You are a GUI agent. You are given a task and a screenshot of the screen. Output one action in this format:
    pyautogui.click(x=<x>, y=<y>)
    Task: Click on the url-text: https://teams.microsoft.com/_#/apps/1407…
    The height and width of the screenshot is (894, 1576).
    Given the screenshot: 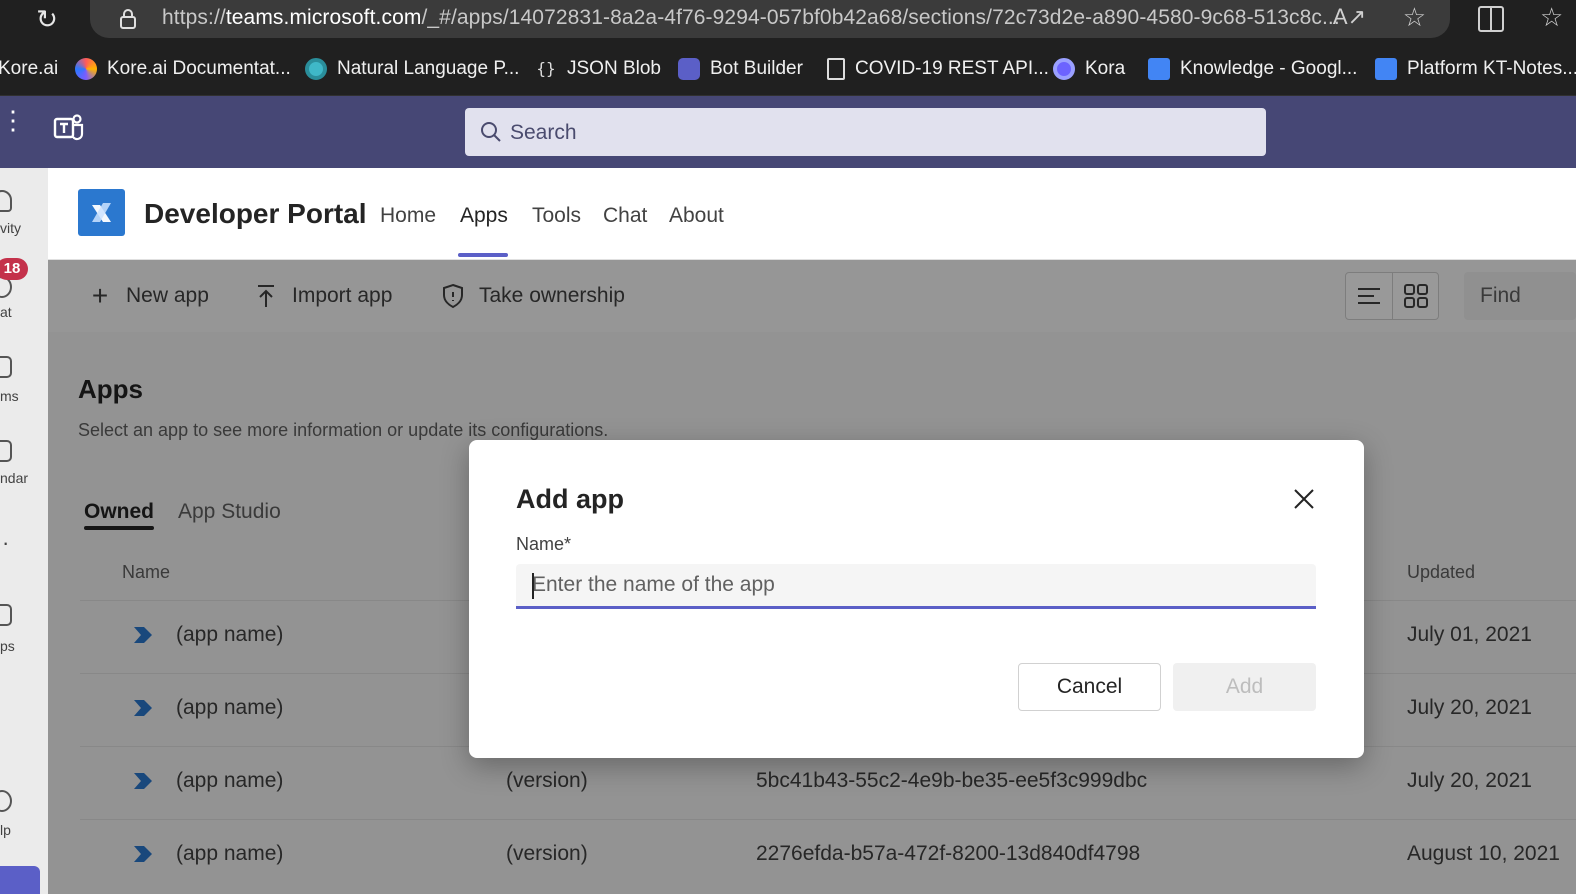 What is the action you would take?
    pyautogui.click(x=751, y=18)
    